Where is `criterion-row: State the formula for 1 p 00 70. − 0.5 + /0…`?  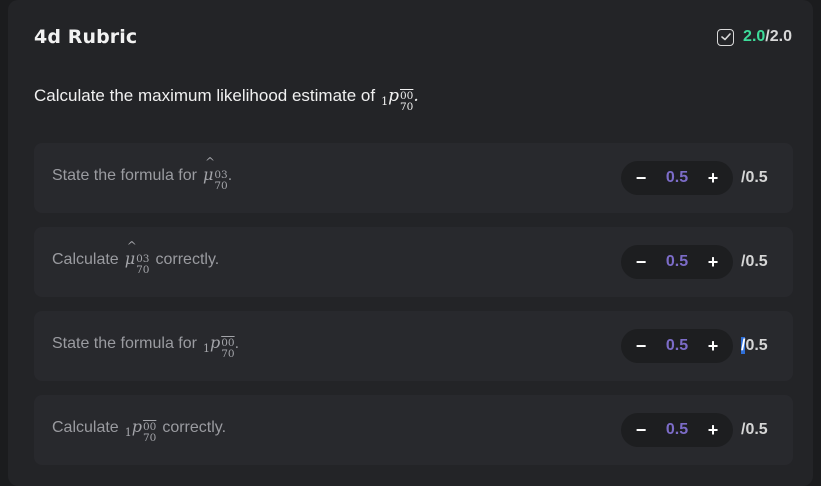 criterion-row: State the formula for 1 p 00 70. − 0.5 + /0… is located at coordinates (413, 346).